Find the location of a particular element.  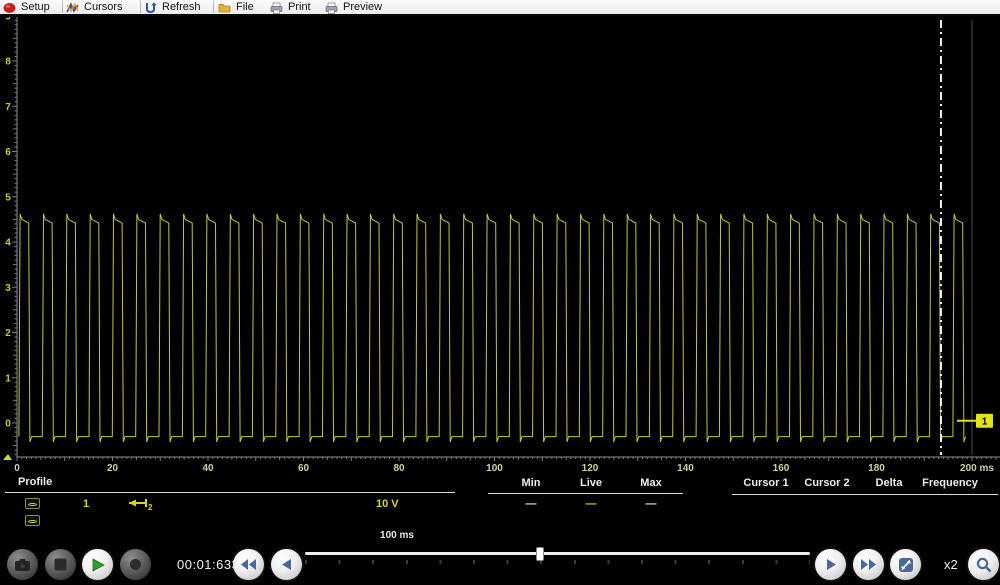

max-value: — is located at coordinates (651, 504).